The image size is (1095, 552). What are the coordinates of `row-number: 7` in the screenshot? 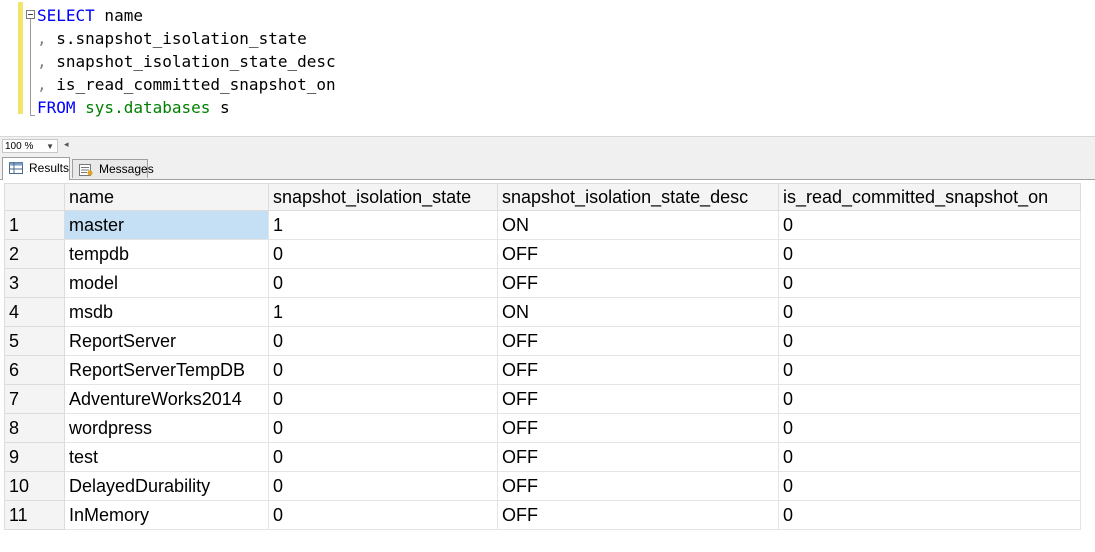 It's located at (34, 399).